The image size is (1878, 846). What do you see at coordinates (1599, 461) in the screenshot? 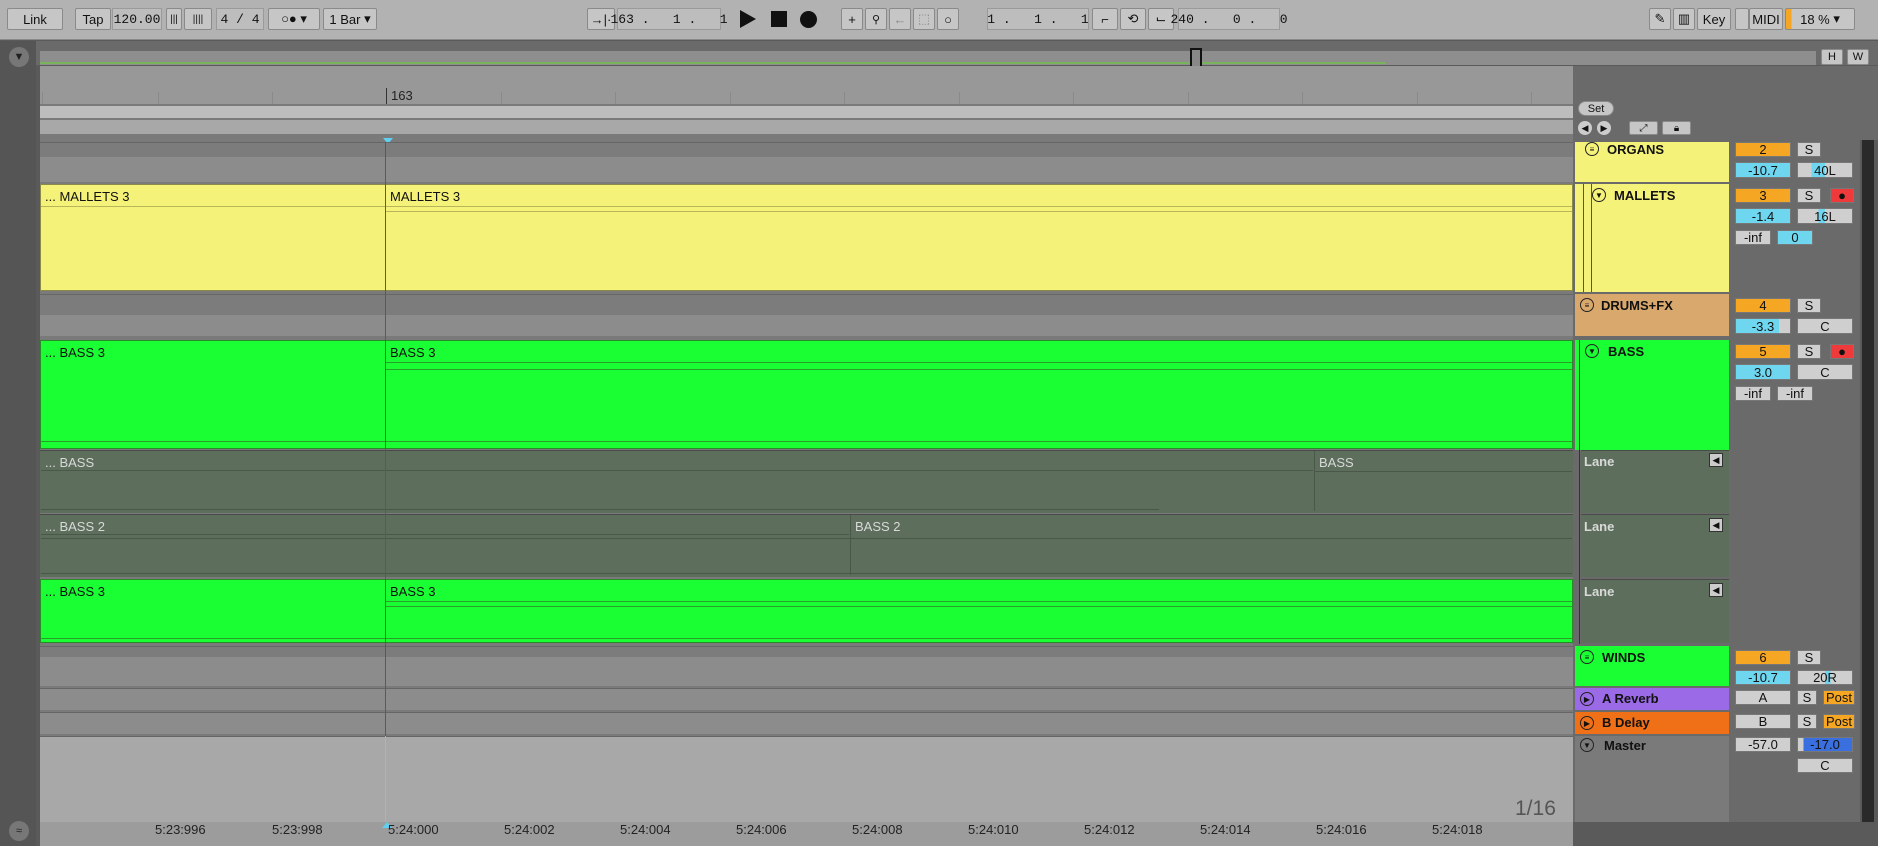
I see `take-lane-1-label: Lane` at bounding box center [1599, 461].